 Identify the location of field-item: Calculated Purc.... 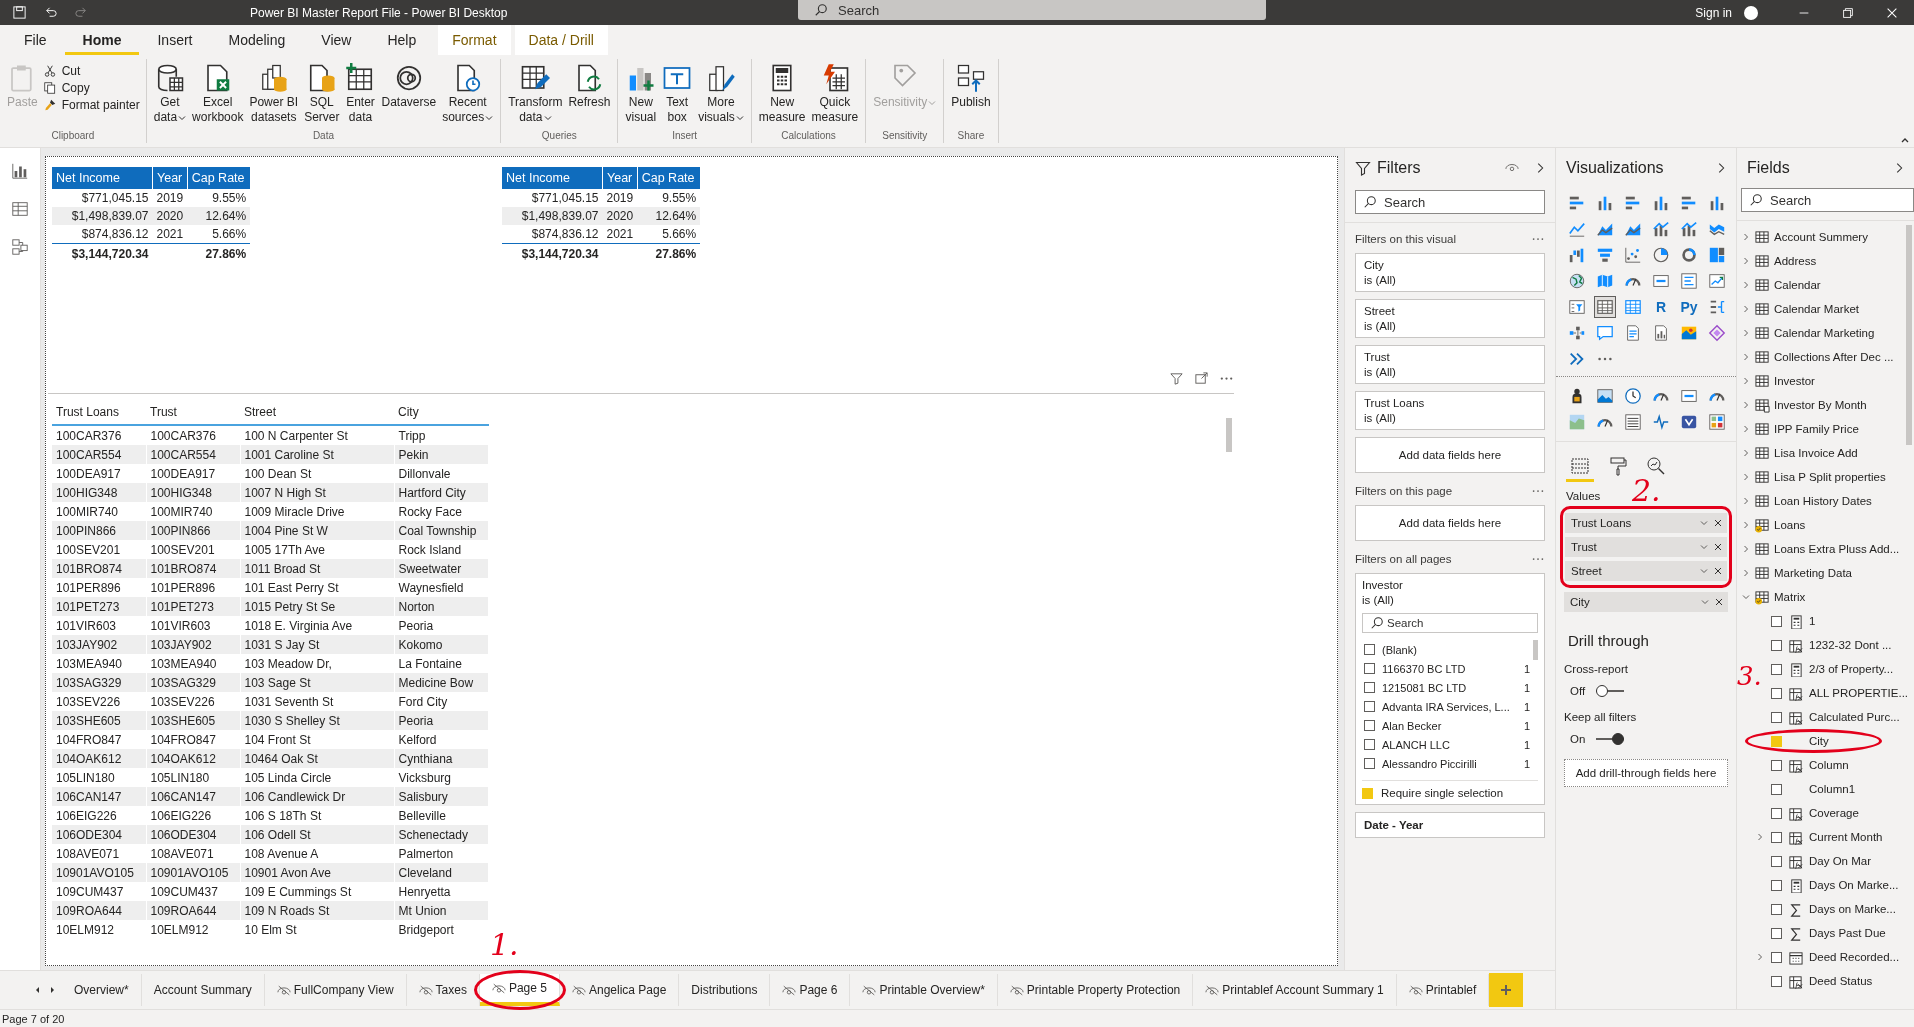
(1854, 717).